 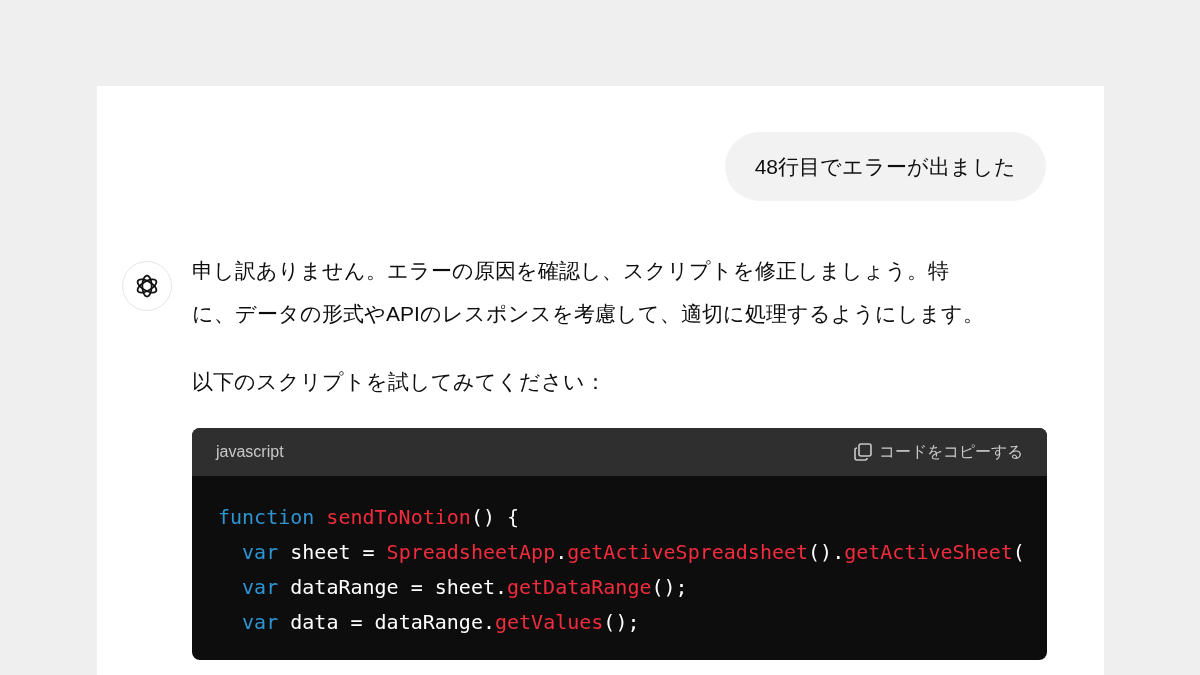 What do you see at coordinates (588, 292) in the screenshot?
I see `assistant-paragraph: 申し訳ありません。エラーの原因を確認し、スクリプトを修正しましょう。特 に、データの形式やAPIのレスポンスを考慮して、適切に処理するようにします。` at bounding box center [588, 292].